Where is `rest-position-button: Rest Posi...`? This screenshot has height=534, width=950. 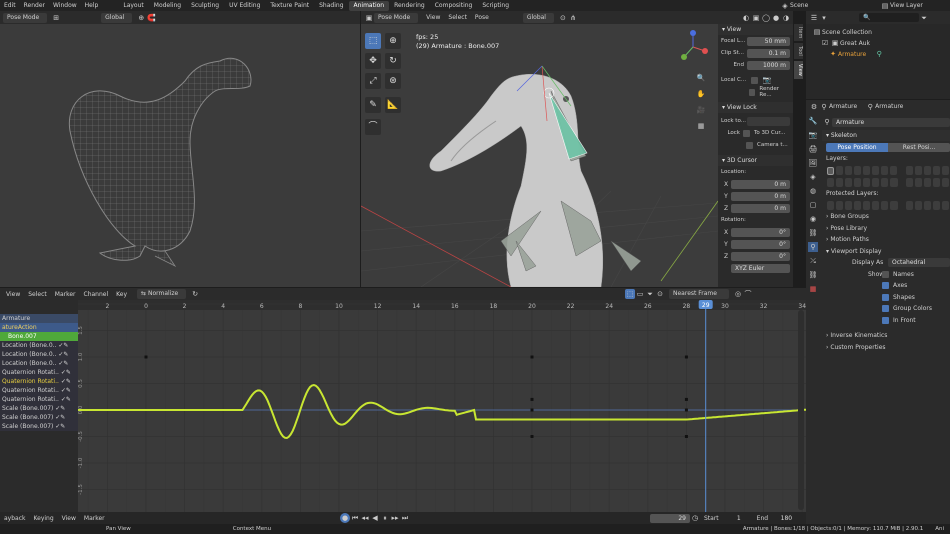 rest-position-button: Rest Posi... is located at coordinates (919, 147).